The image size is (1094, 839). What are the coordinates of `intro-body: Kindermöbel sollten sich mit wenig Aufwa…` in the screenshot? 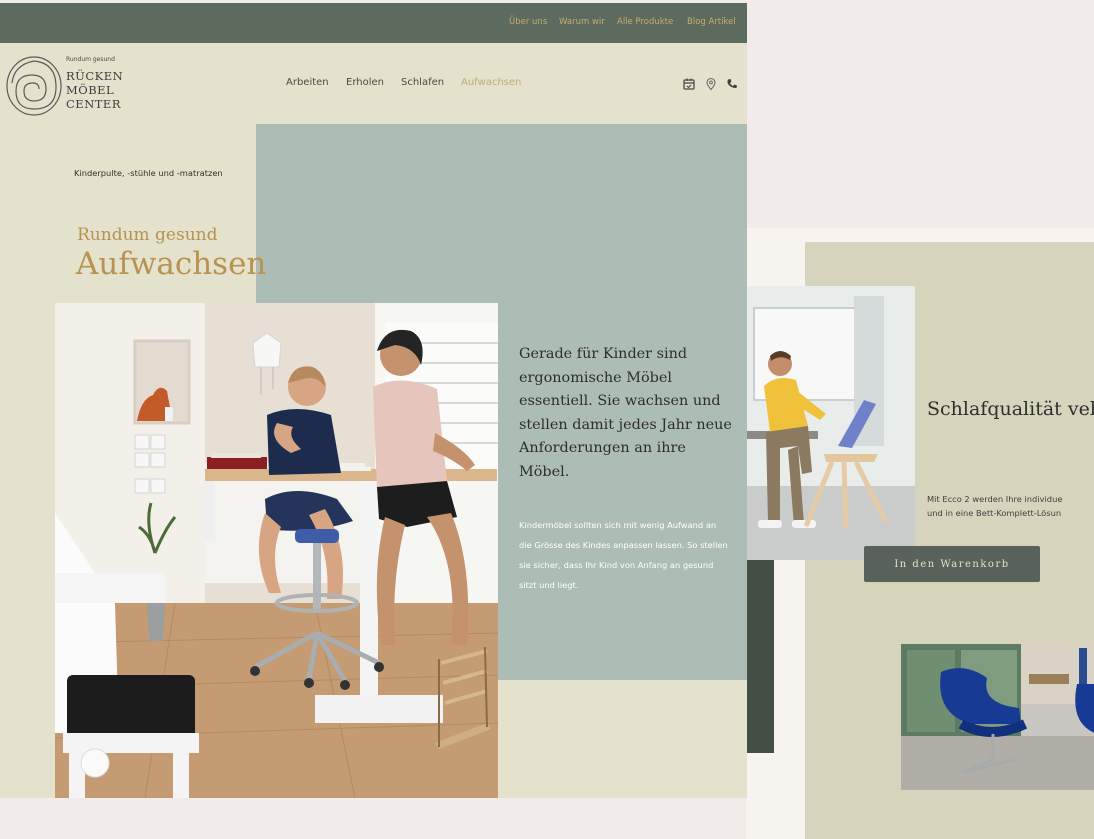 It's located at (623, 555).